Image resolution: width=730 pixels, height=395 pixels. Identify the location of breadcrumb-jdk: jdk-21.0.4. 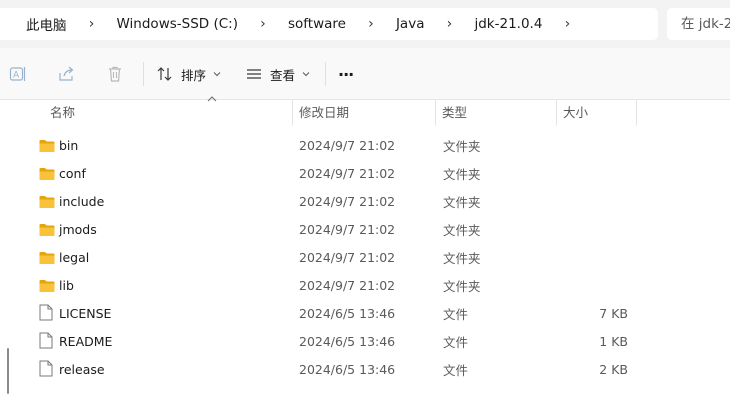
(508, 24).